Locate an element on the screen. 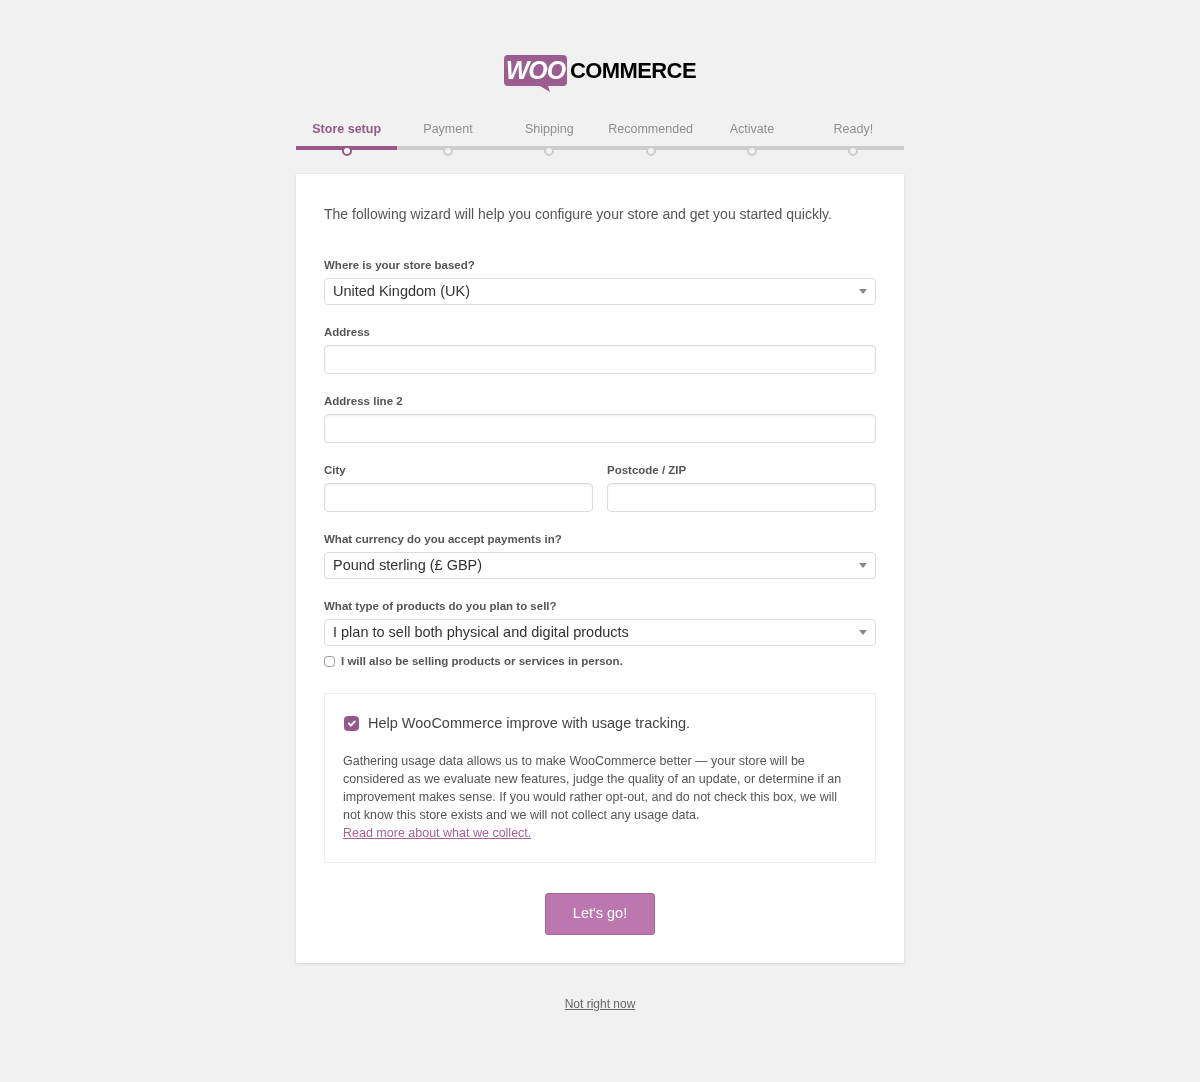 This screenshot has height=1082, width=1200. intro-text: The following wizard will help you configure your store and get you started quickly. is located at coordinates (578, 214).